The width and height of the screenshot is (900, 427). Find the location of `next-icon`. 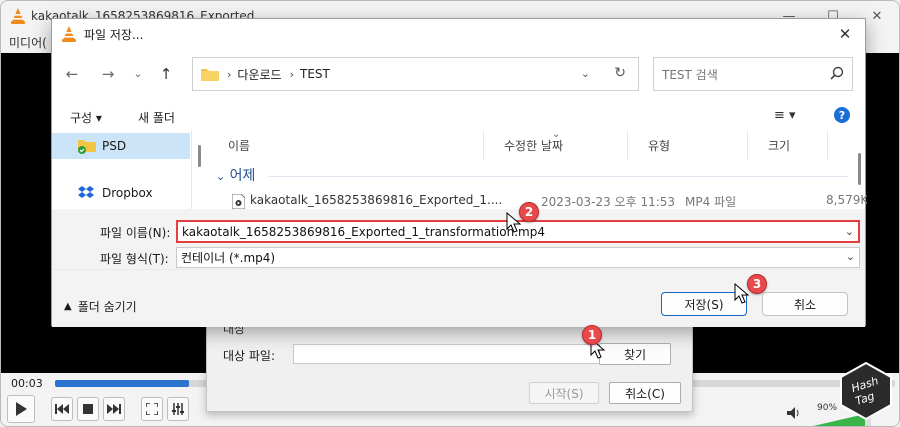

next-icon is located at coordinates (114, 409).